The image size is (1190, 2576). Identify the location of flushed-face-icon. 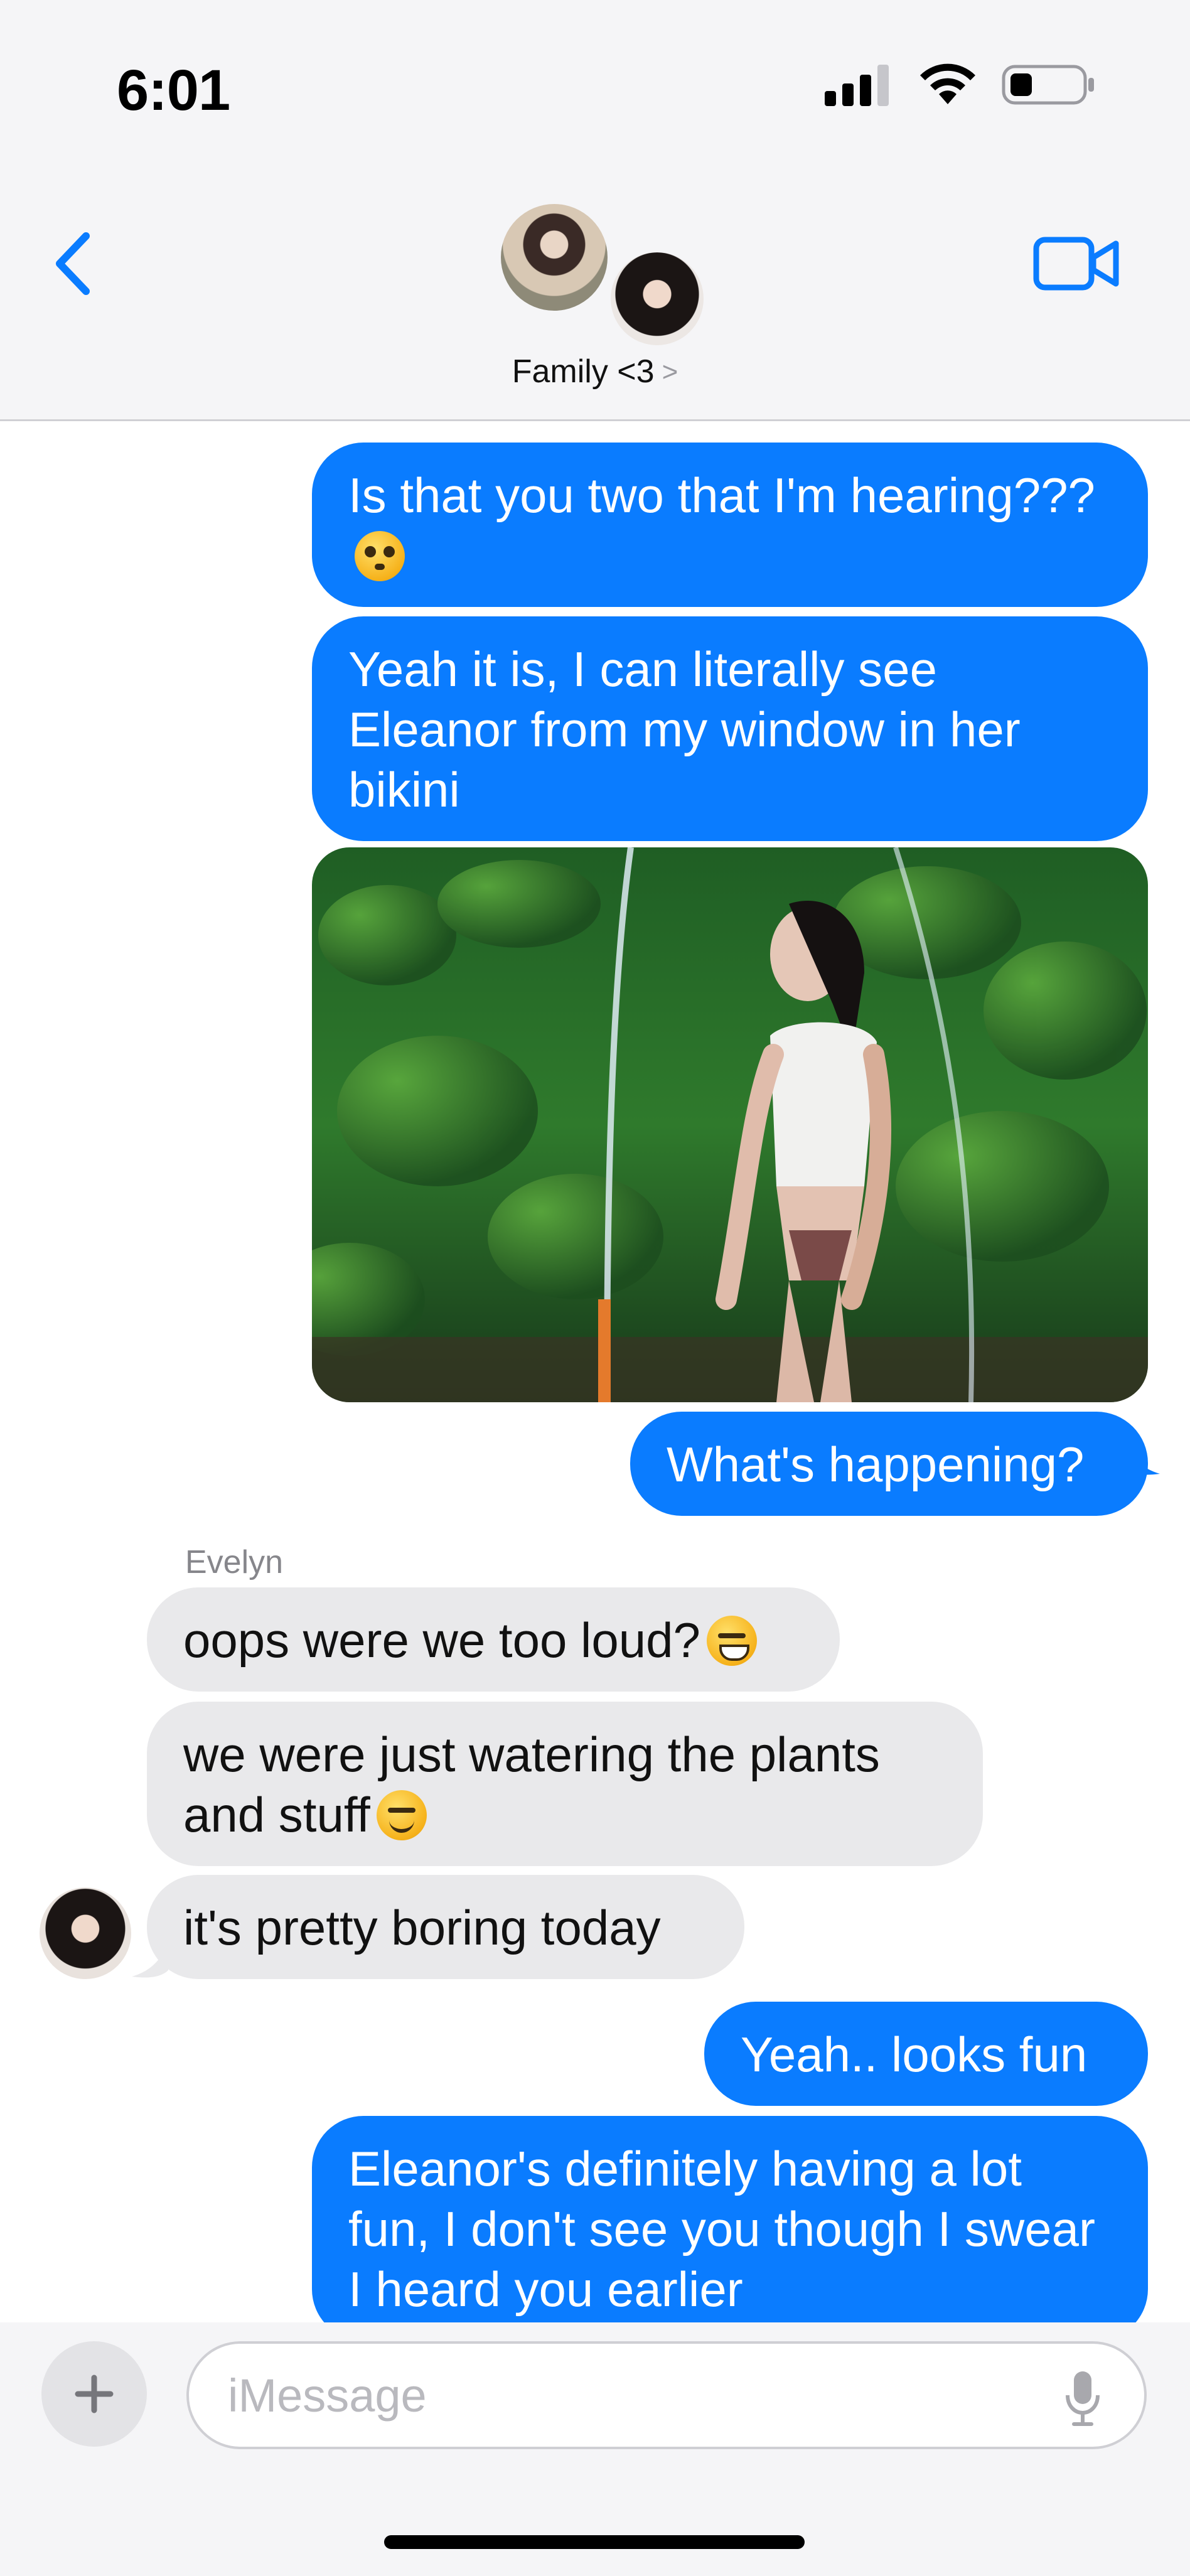
(380, 556).